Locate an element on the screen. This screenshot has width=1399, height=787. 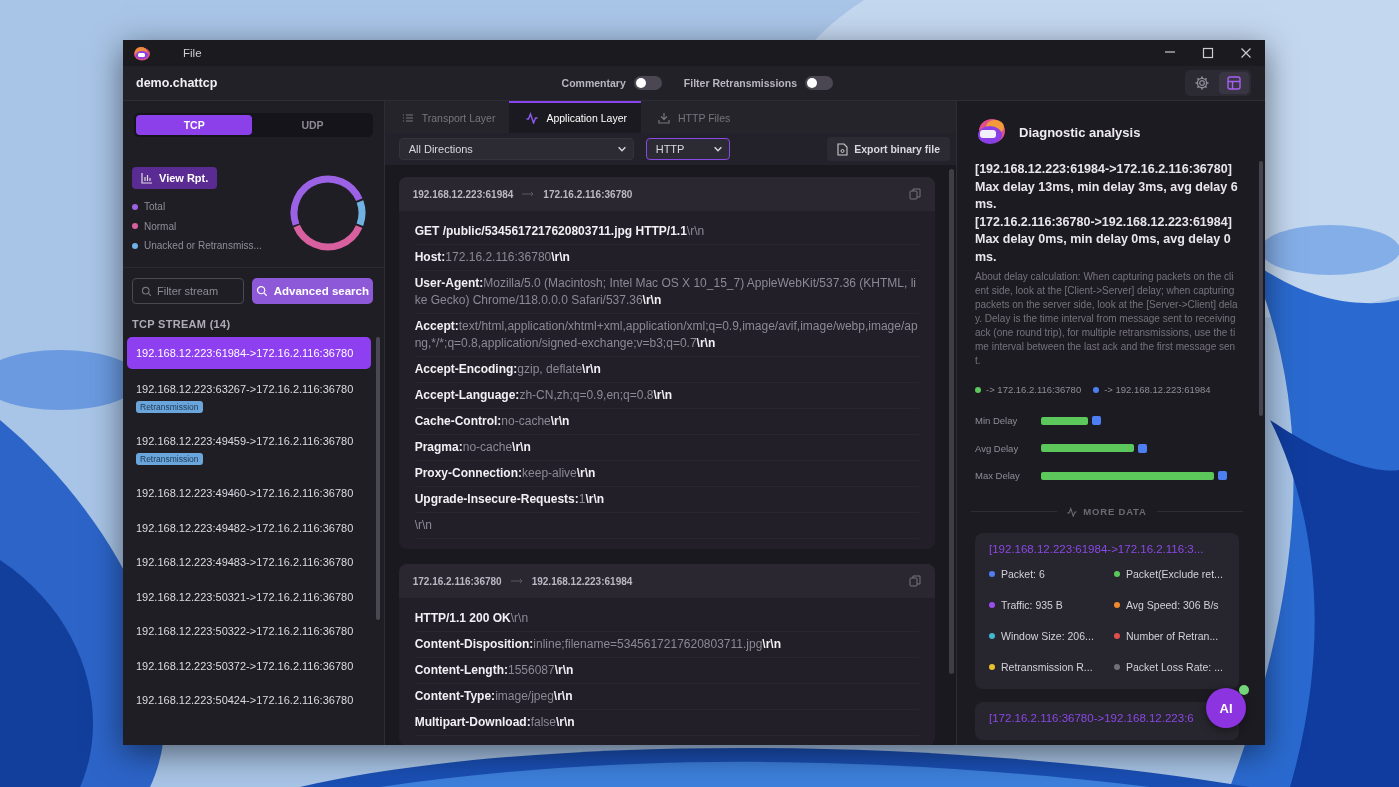
section-heading: TCP STREAM (14) is located at coordinates (181, 324).